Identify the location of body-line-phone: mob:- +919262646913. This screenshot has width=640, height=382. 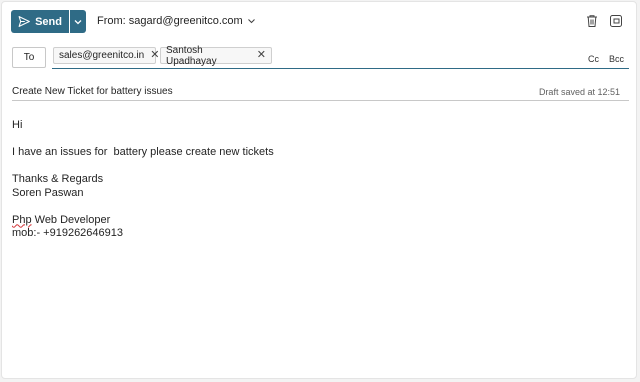
(68, 233).